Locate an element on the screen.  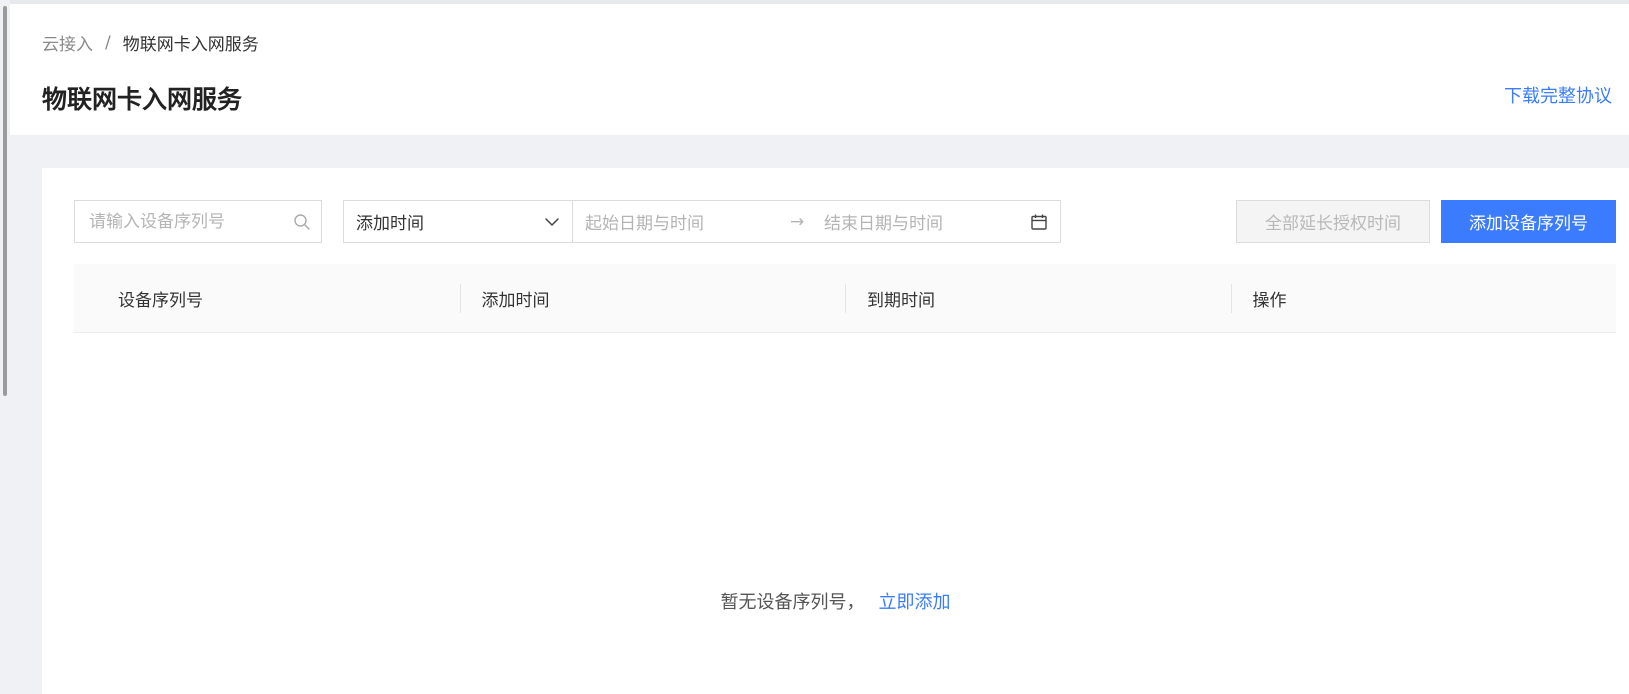
table-header: 设备序列号 添加时间 到期时间 操作 is located at coordinates (845, 298).